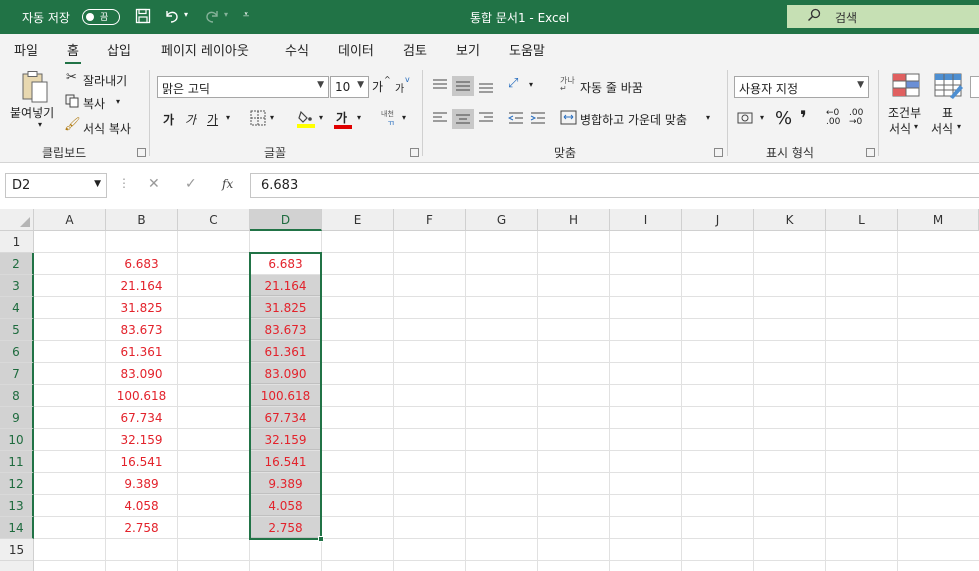 The width and height of the screenshot is (979, 571). I want to click on column-header-i: I, so click(646, 220).